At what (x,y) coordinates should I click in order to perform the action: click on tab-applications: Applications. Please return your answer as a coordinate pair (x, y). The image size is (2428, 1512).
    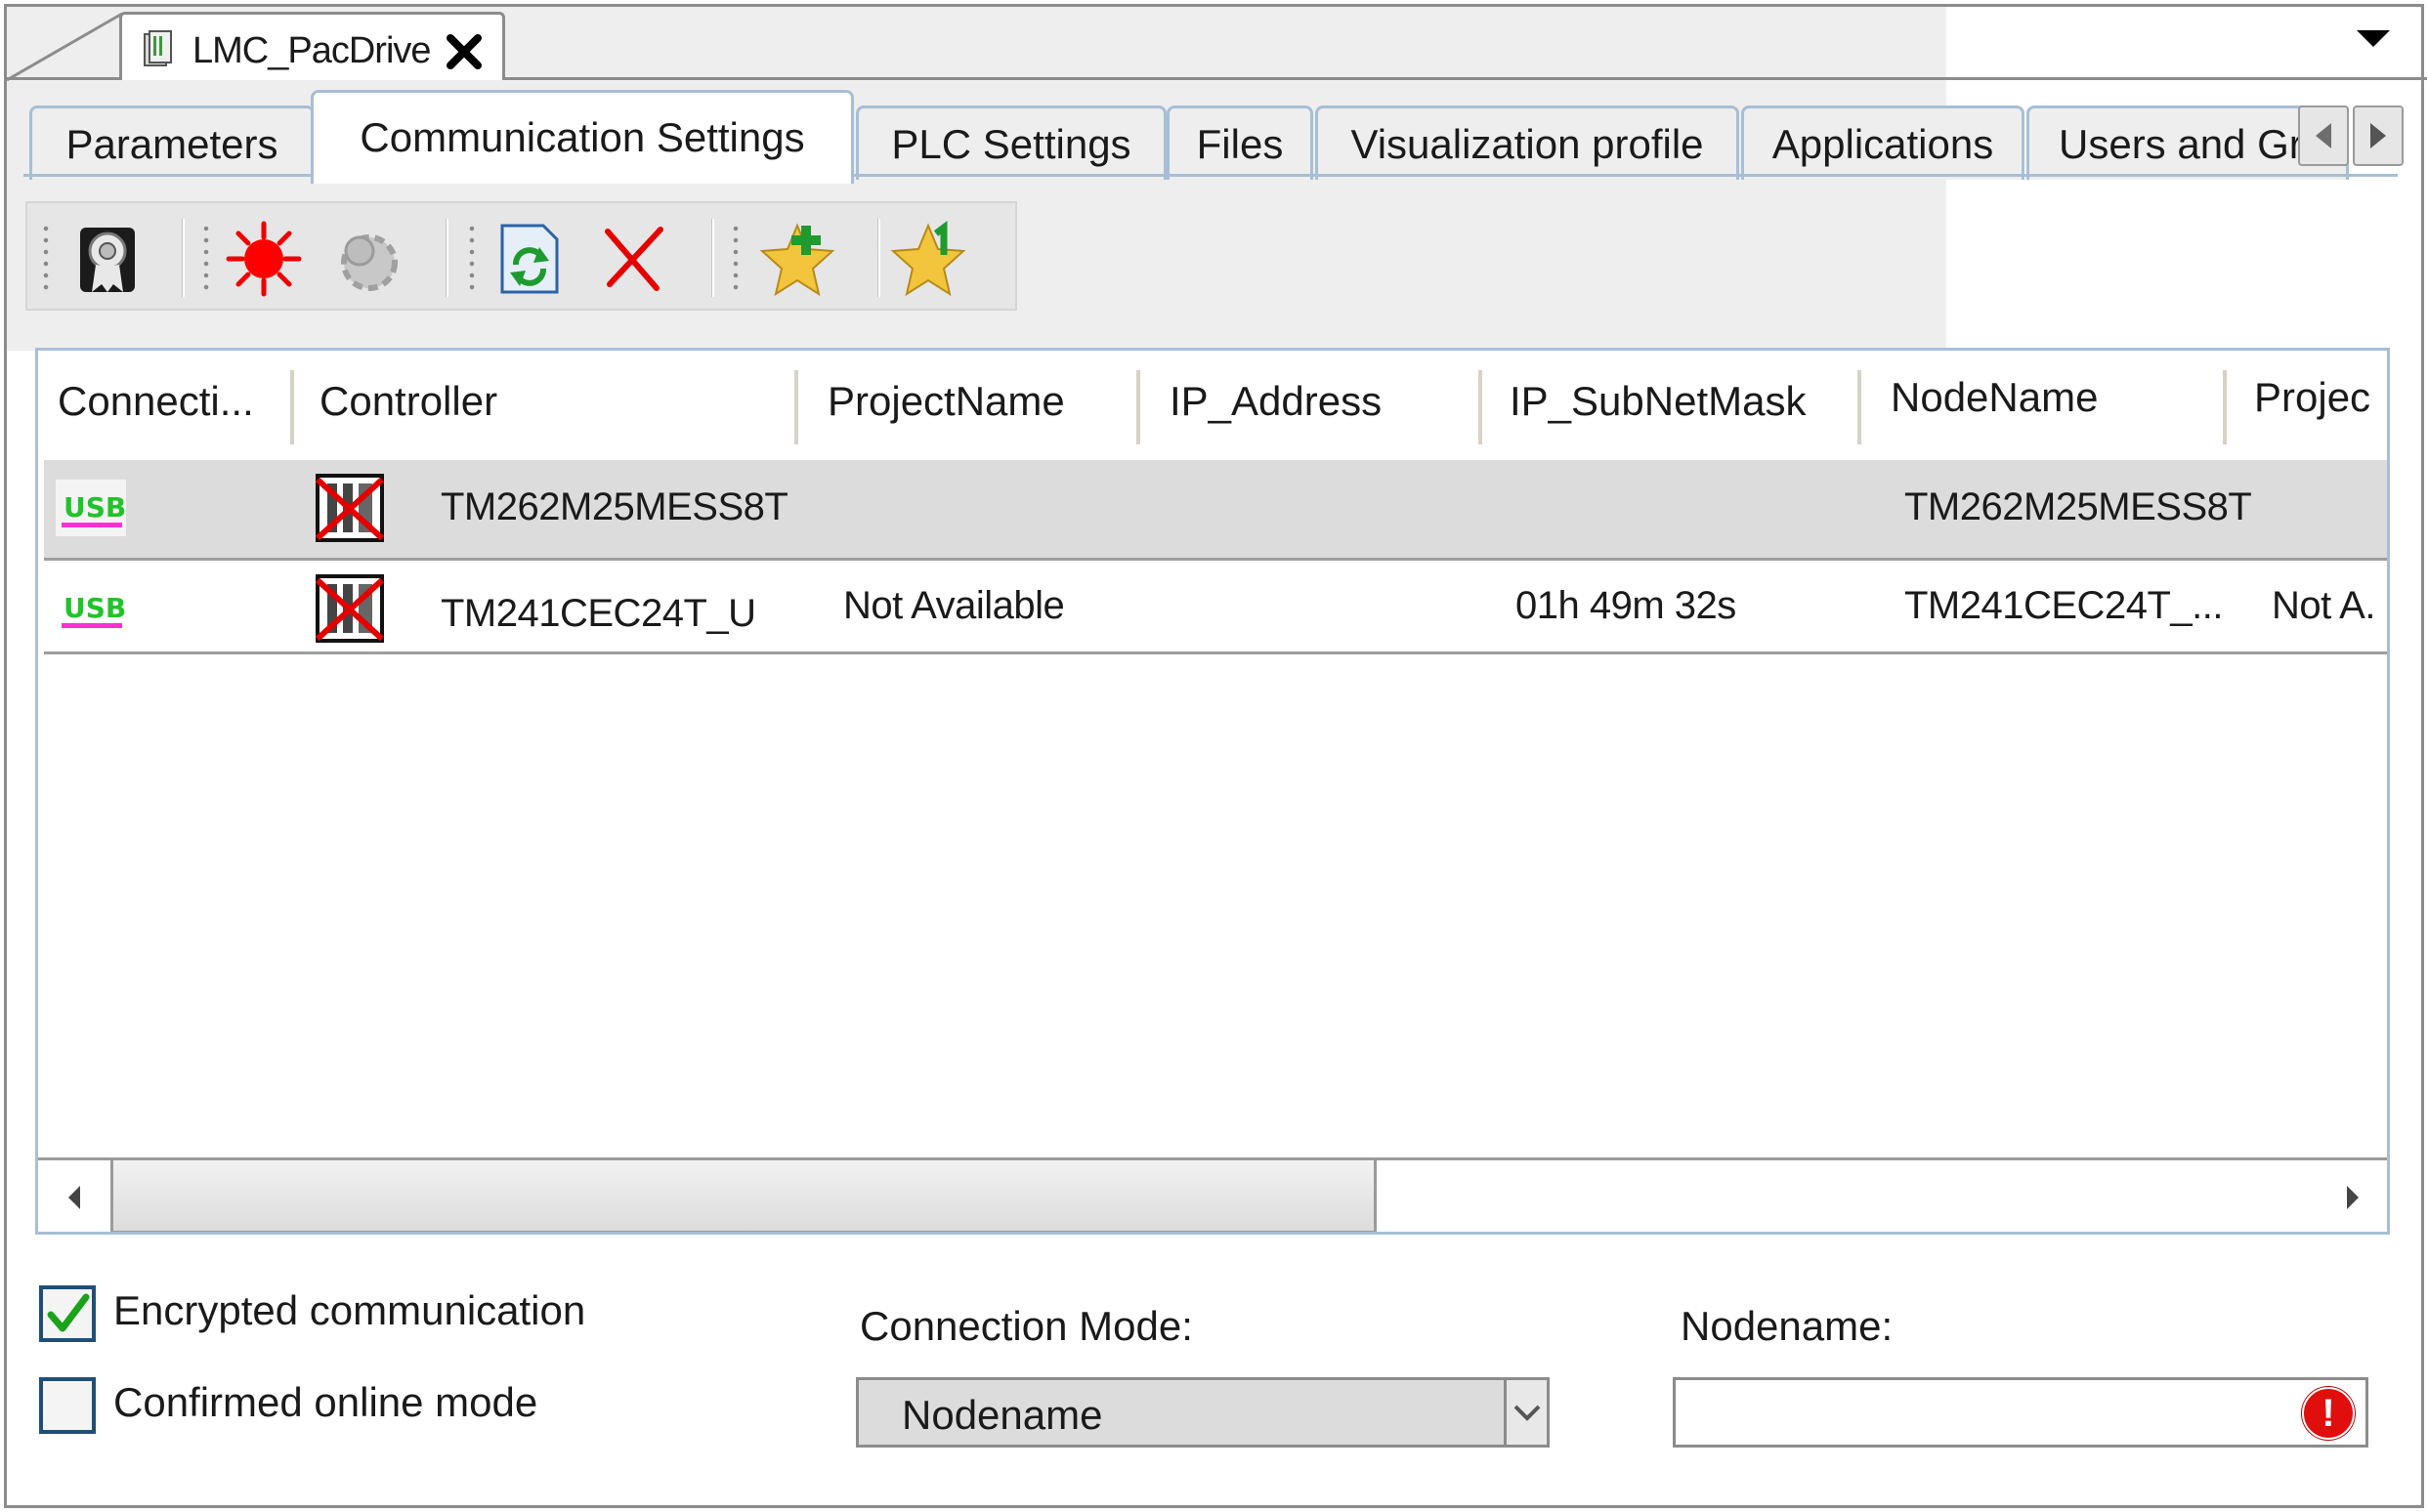
    Looking at the image, I should click on (1882, 142).